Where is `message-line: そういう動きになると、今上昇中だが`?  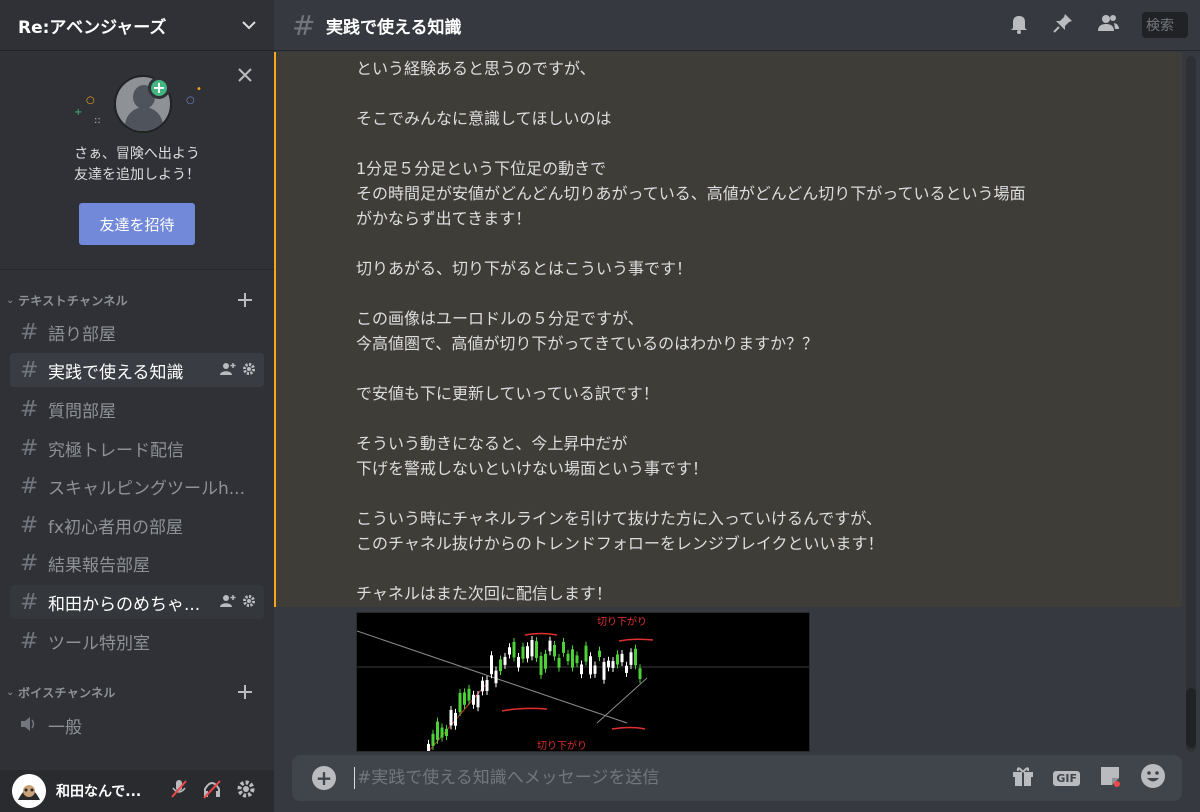 message-line: そういう動きになると、今上昇中だが is located at coordinates (492, 443).